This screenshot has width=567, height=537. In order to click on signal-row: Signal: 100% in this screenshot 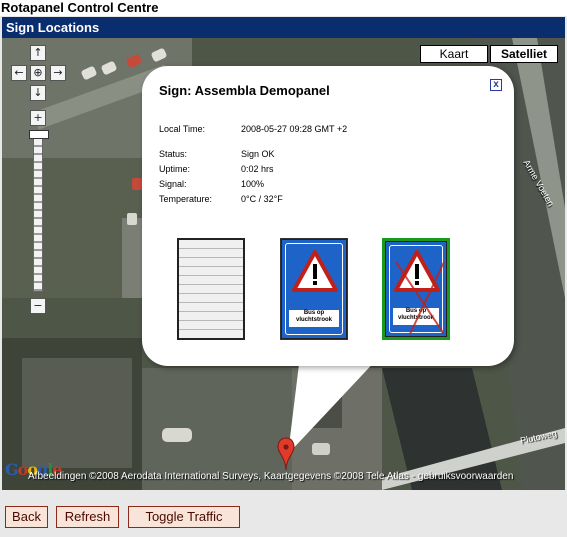, I will do `click(211, 184)`.